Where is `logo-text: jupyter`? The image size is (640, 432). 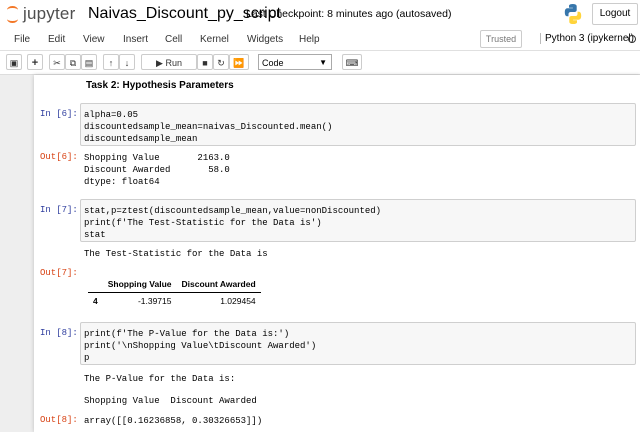 logo-text: jupyter is located at coordinates (49, 13).